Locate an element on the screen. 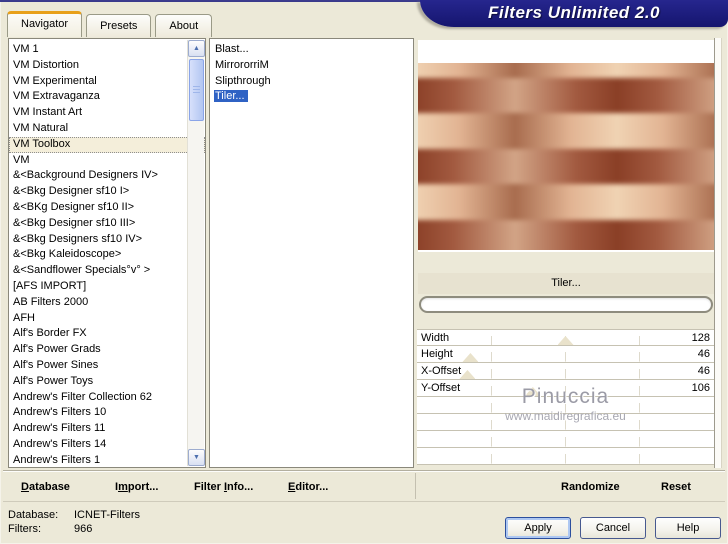  category-scrollbar: ▲ ▼ is located at coordinates (196, 253).